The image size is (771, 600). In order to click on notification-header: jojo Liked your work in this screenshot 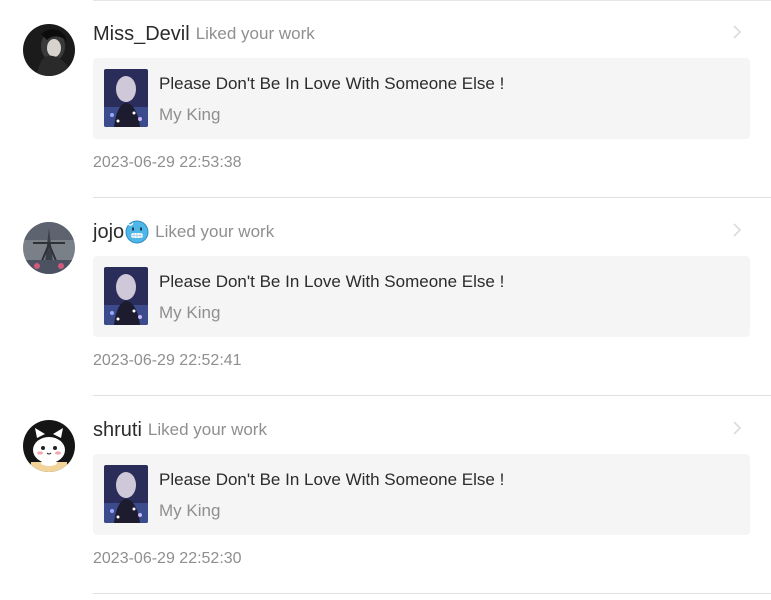, I will do `click(183, 232)`.